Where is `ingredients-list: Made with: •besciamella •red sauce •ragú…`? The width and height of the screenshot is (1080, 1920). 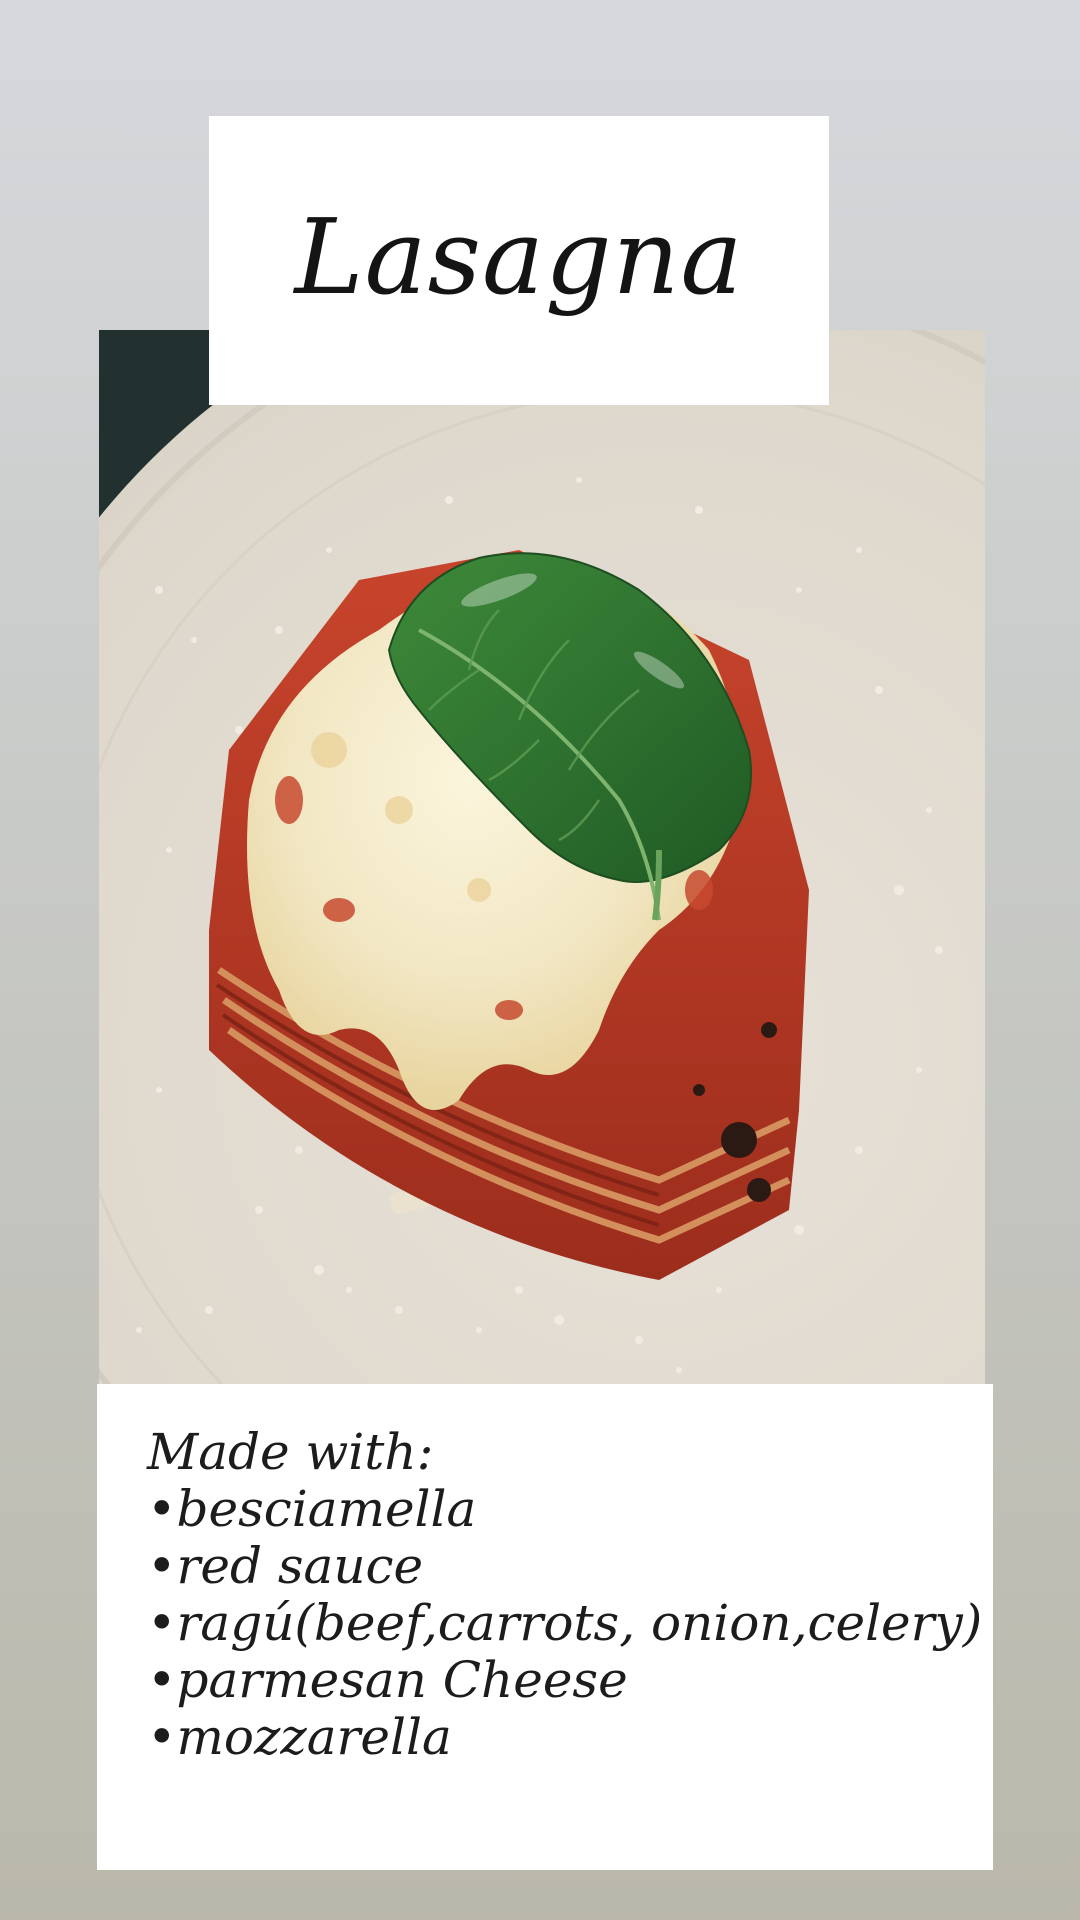 ingredients-list: Made with: •besciamella •red sauce •ragú… is located at coordinates (564, 1595).